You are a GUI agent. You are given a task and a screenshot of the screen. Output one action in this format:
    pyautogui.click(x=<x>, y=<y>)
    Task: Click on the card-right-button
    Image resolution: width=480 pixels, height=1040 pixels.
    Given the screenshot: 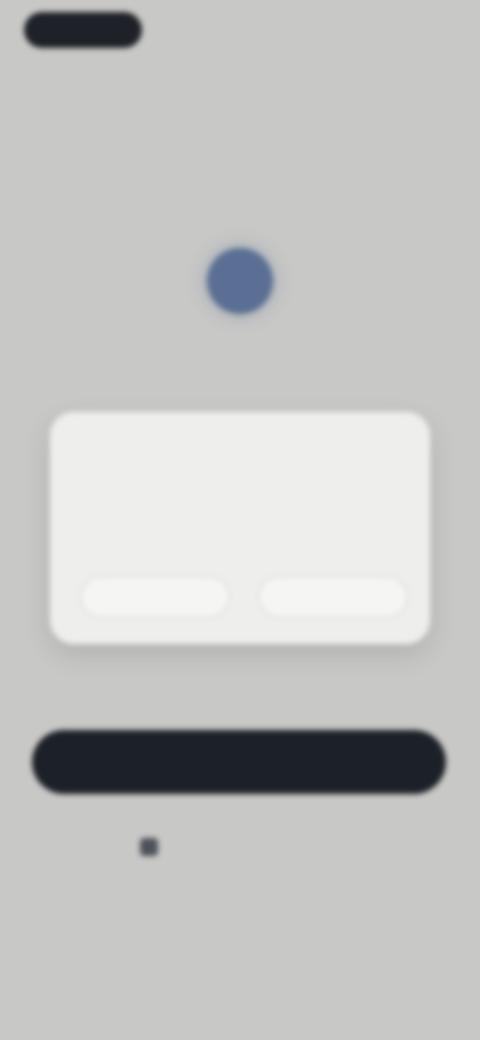 What is the action you would take?
    pyautogui.click(x=333, y=597)
    